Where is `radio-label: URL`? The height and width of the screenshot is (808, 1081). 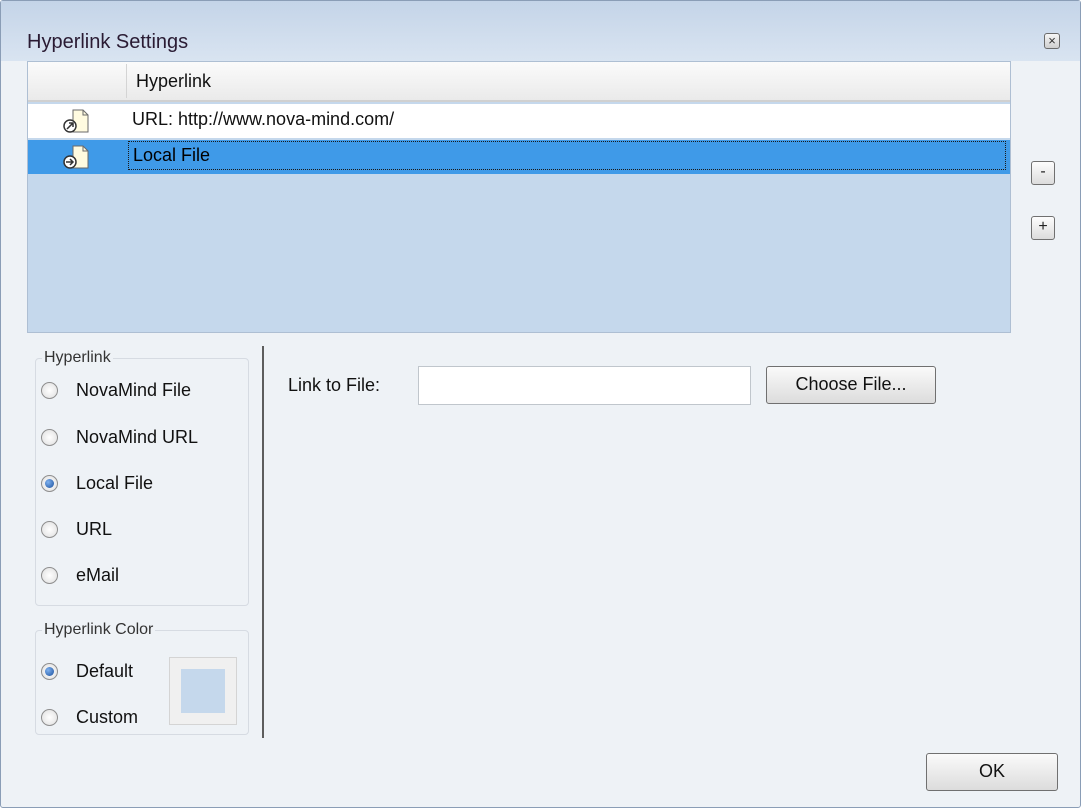
radio-label: URL is located at coordinates (94, 529).